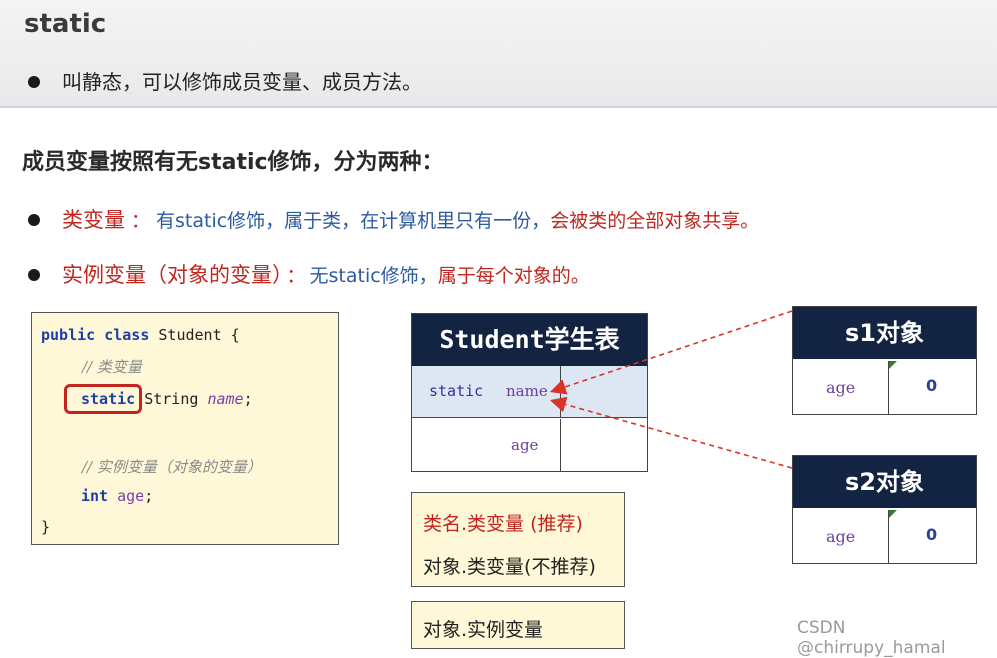 Image resolution: width=997 pixels, height=658 pixels. What do you see at coordinates (95, 335) in the screenshot?
I see `code-keyword: public class` at bounding box center [95, 335].